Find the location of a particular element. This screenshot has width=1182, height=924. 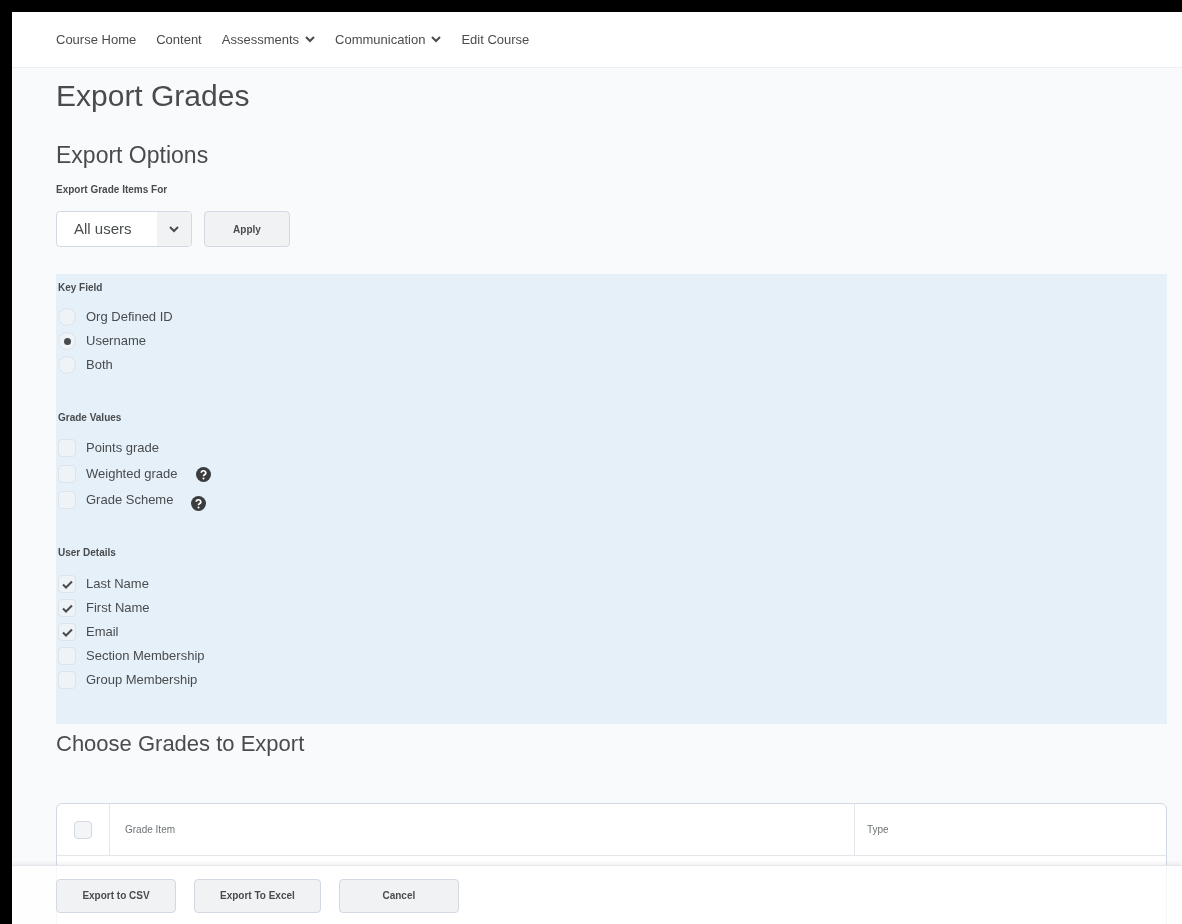

radio-button is located at coordinates (67, 341).